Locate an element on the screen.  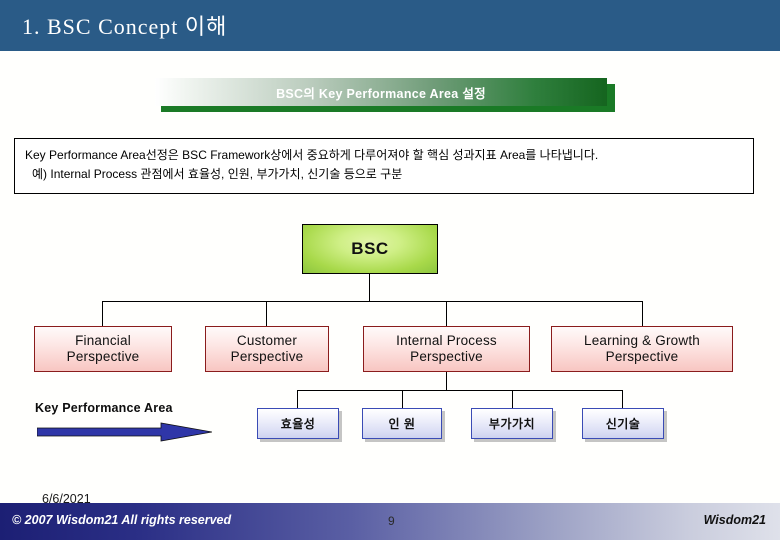
perspective-label-financial: Financial Perspective is located at coordinates (103, 349).